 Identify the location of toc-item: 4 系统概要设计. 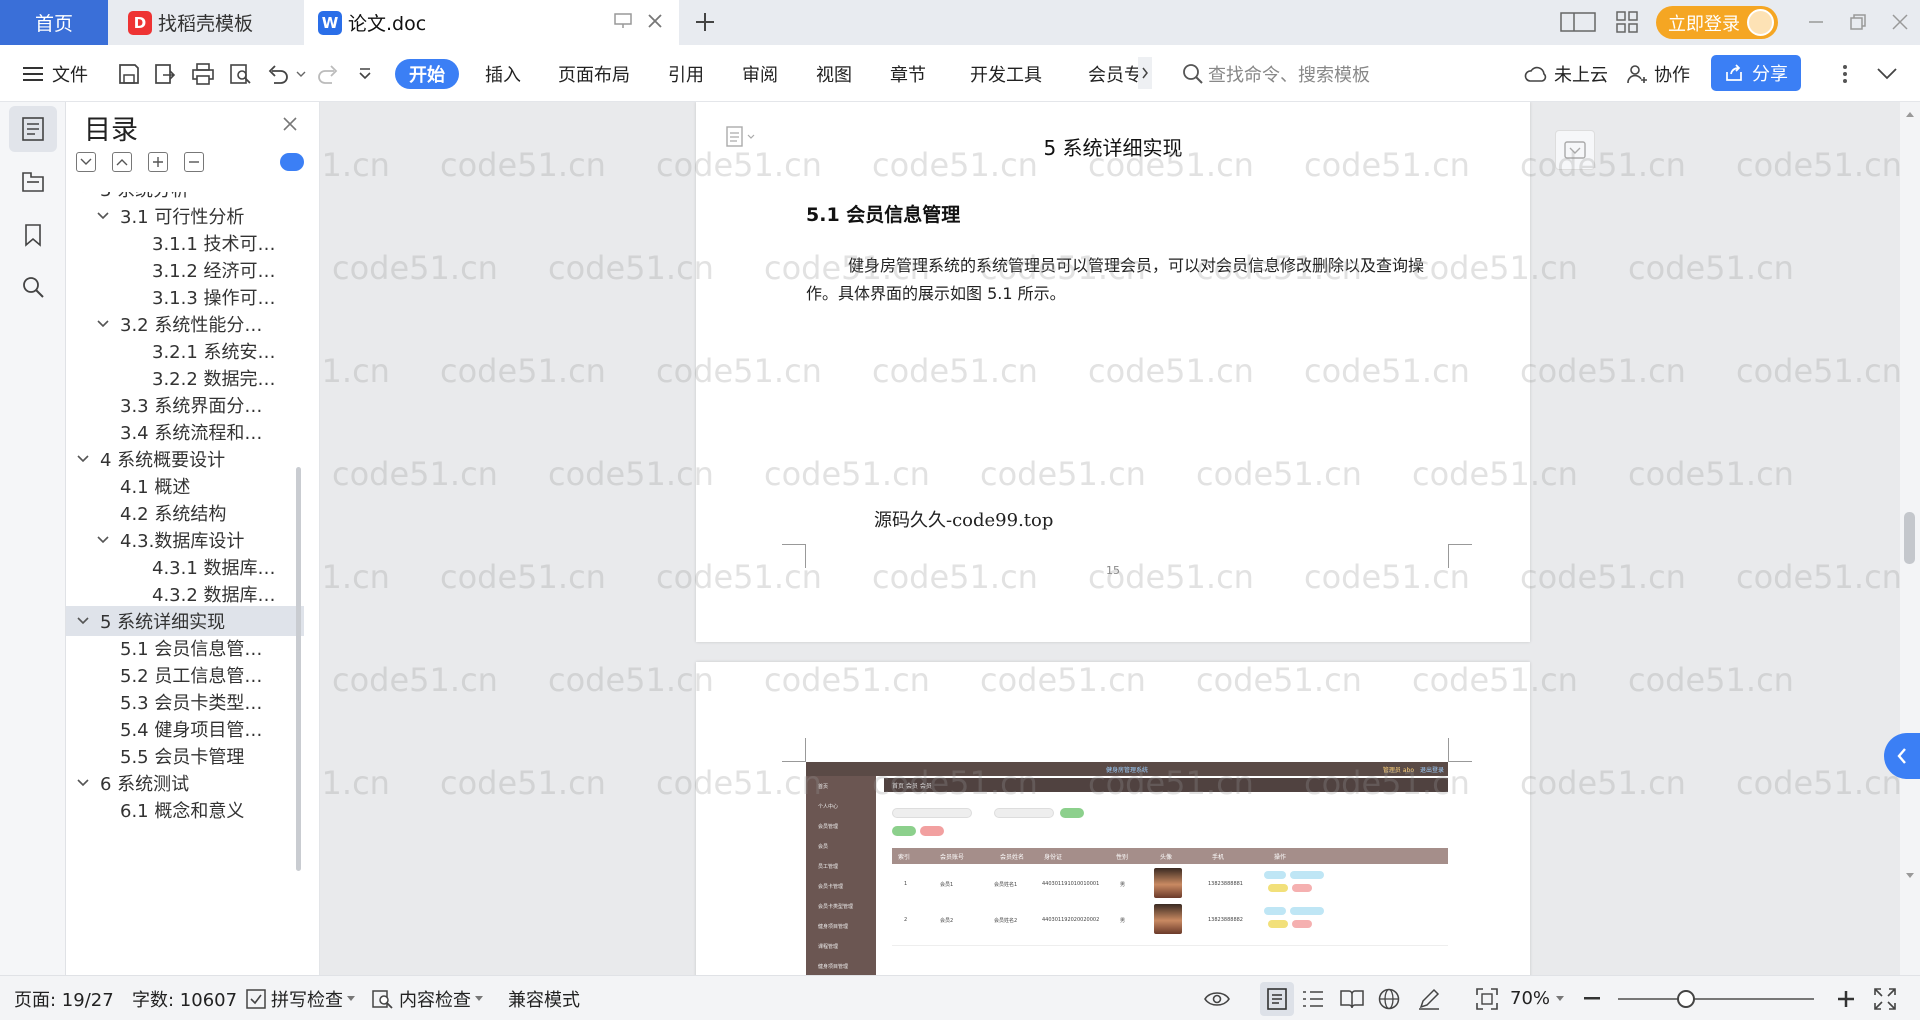
(185, 459).